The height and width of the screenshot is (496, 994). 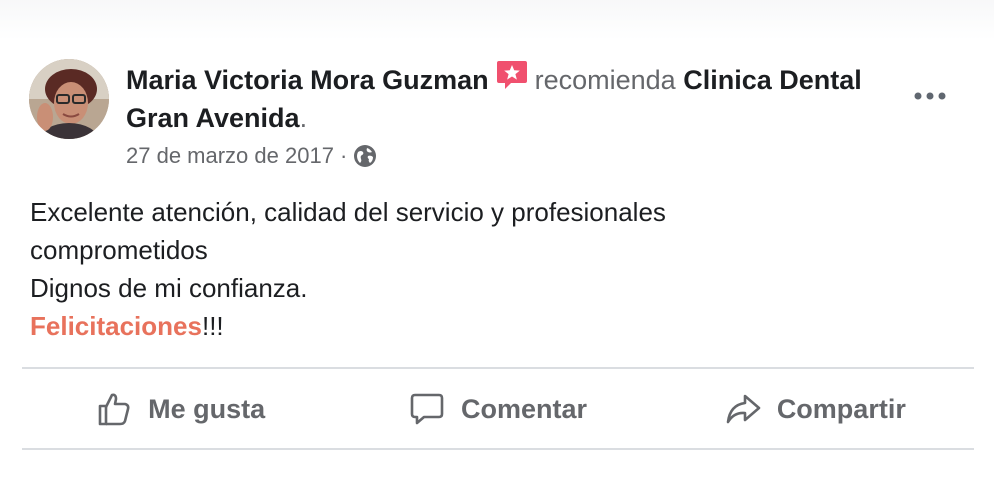 I want to click on comment-button: Comentar, so click(x=497, y=409).